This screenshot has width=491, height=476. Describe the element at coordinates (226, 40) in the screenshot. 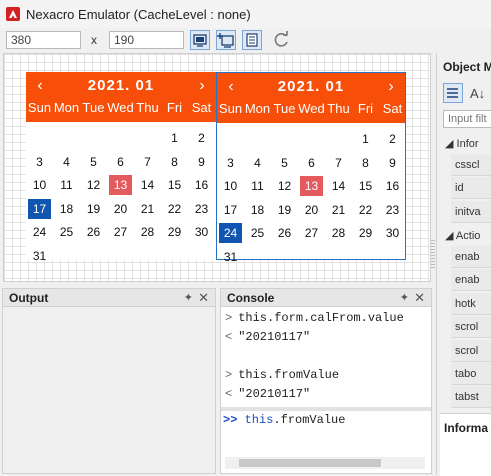

I see `add-screen-button` at that location.